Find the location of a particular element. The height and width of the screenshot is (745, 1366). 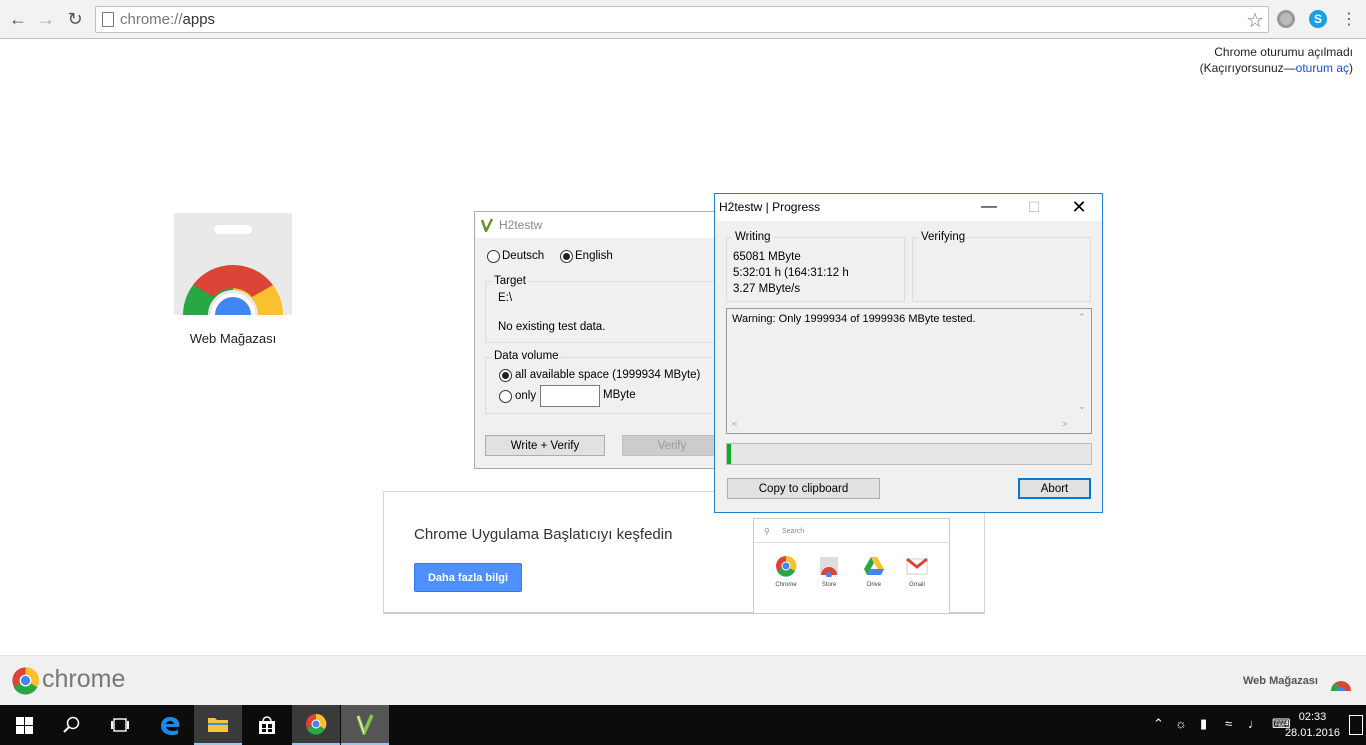

written-amount: 65081 MByte is located at coordinates (767, 257).